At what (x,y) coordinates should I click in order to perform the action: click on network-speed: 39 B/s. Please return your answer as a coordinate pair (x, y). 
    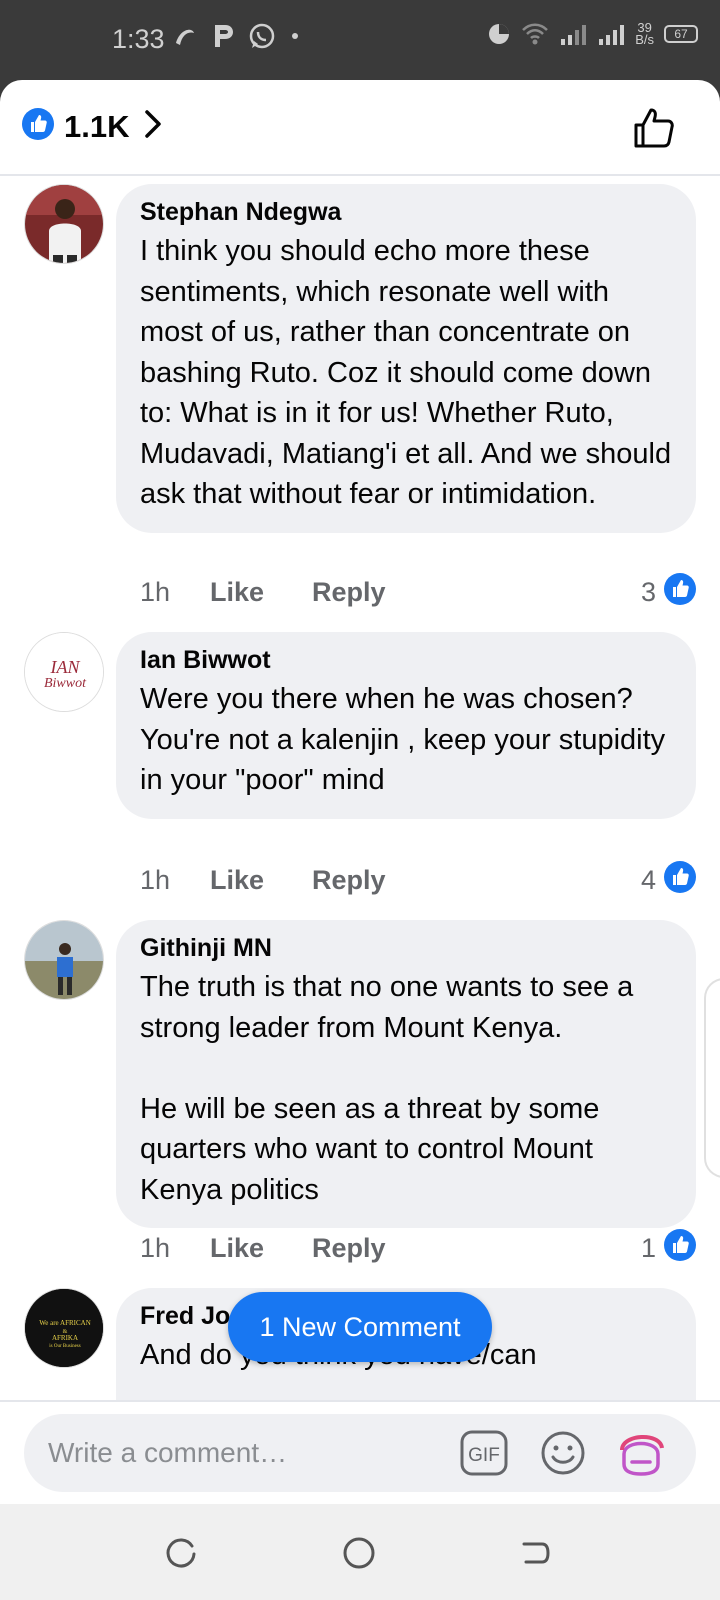
    Looking at the image, I should click on (644, 34).